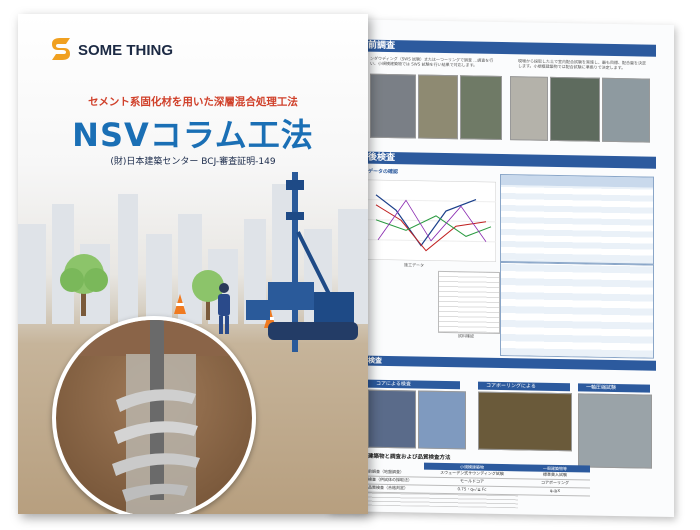 The width and height of the screenshot is (700, 530). What do you see at coordinates (382, 158) in the screenshot?
I see `section-title: 後検査` at bounding box center [382, 158].